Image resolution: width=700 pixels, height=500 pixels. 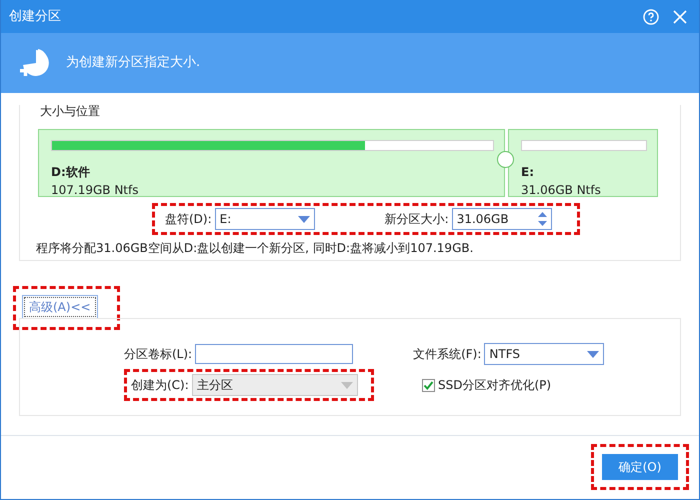 What do you see at coordinates (542, 219) in the screenshot?
I see `spinner-arrows-icon` at bounding box center [542, 219].